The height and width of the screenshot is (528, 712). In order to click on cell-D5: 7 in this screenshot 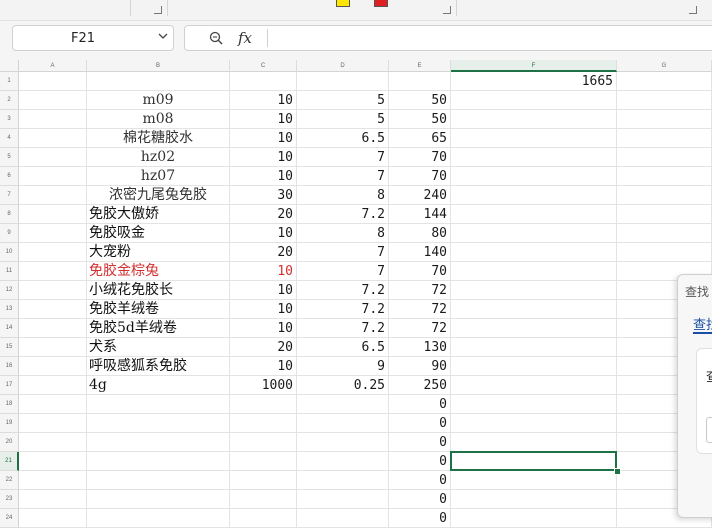, I will do `click(343, 157)`.